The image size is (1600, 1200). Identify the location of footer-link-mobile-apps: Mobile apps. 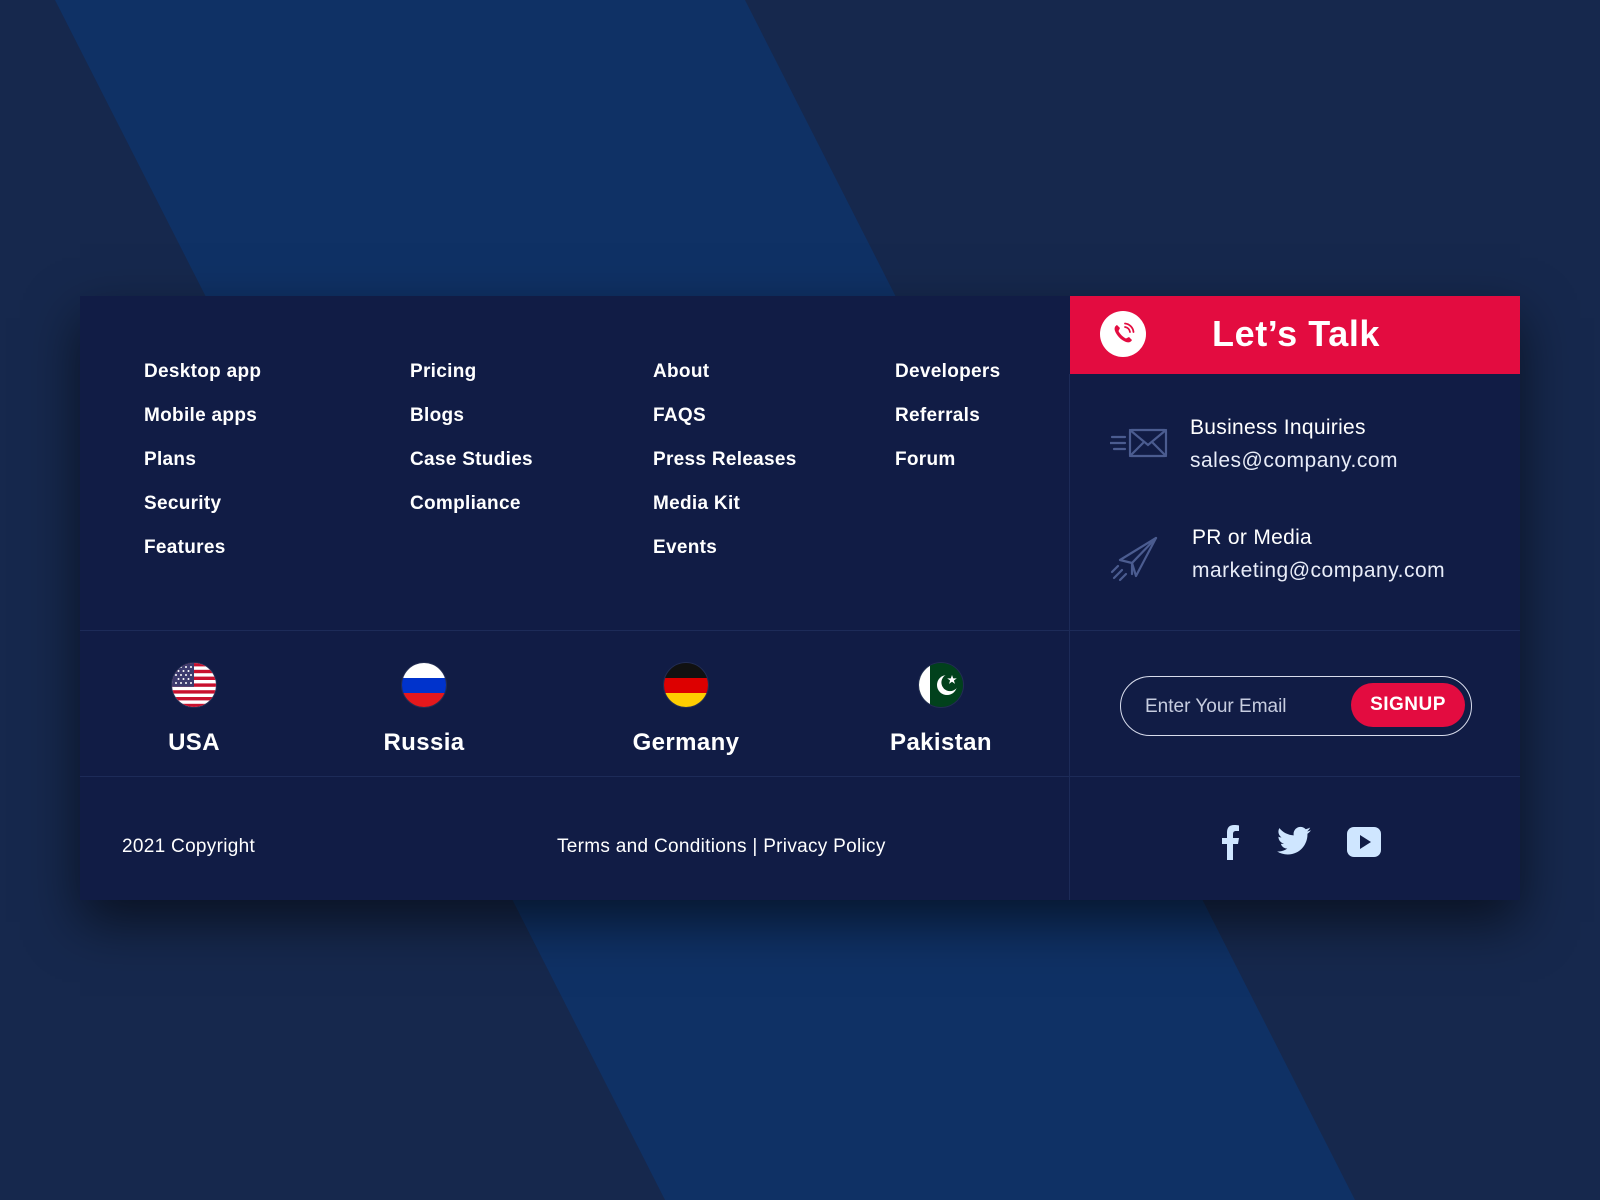
(202, 428).